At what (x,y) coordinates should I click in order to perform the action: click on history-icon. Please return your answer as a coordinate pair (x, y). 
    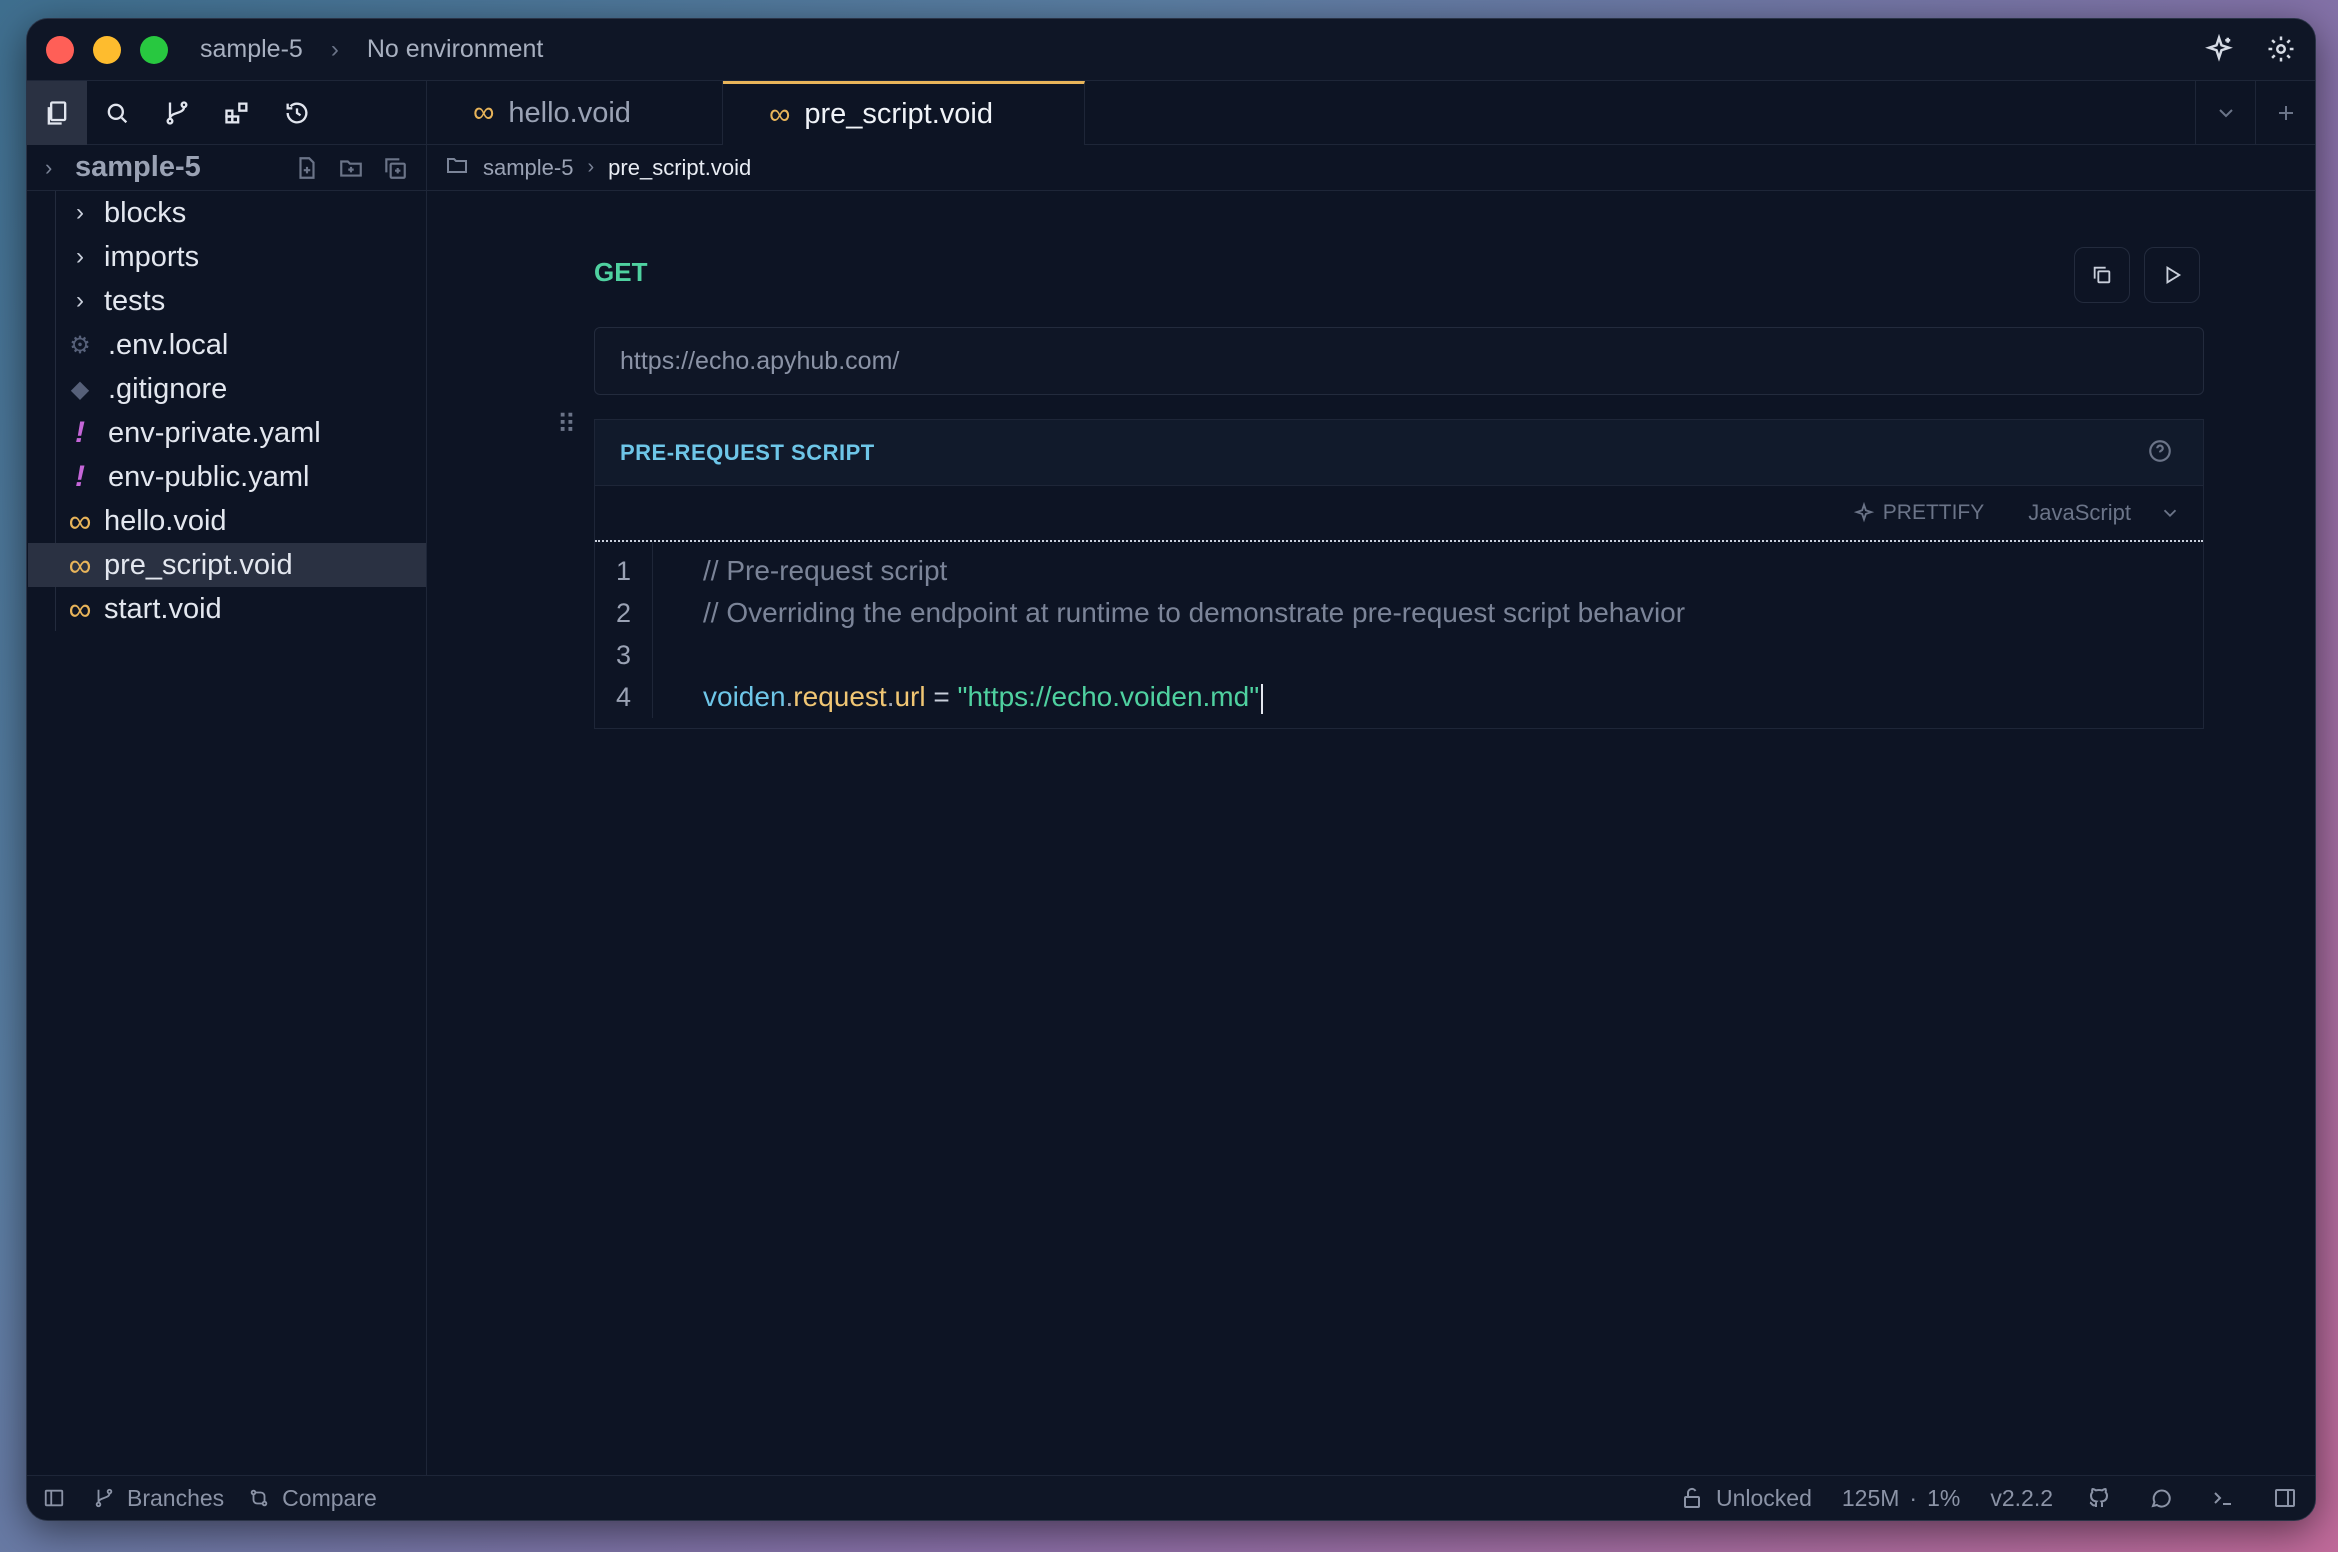
    Looking at the image, I should click on (297, 113).